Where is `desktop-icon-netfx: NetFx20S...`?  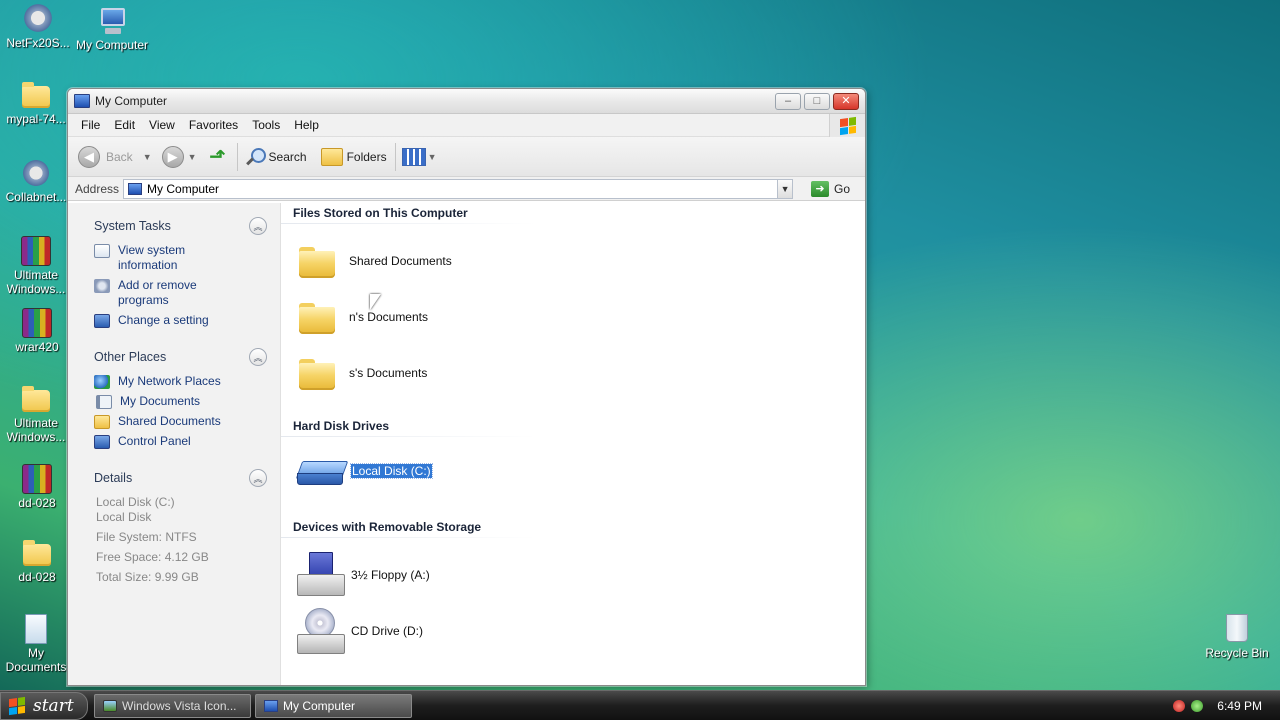 desktop-icon-netfx: NetFx20S... is located at coordinates (38, 26).